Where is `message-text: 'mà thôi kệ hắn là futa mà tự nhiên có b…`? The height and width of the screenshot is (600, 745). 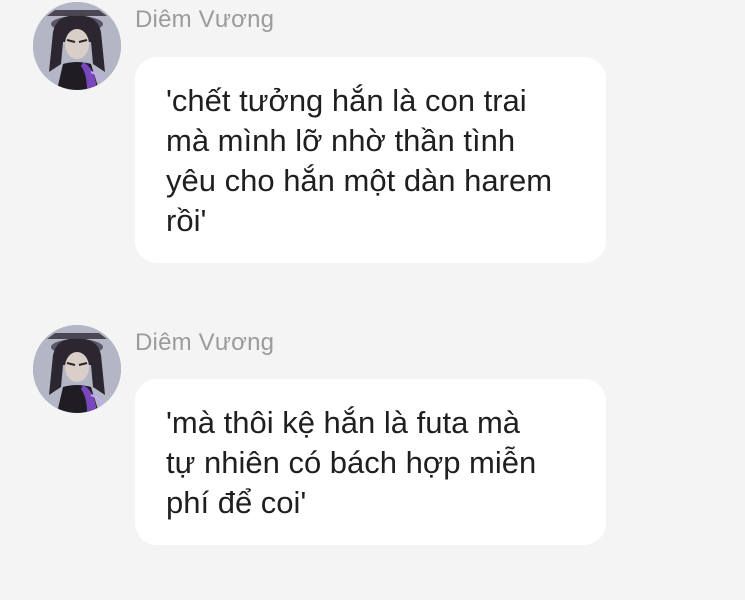 message-text: 'mà thôi kệ hắn là futa mà tự nhiên có b… is located at coordinates (351, 462).